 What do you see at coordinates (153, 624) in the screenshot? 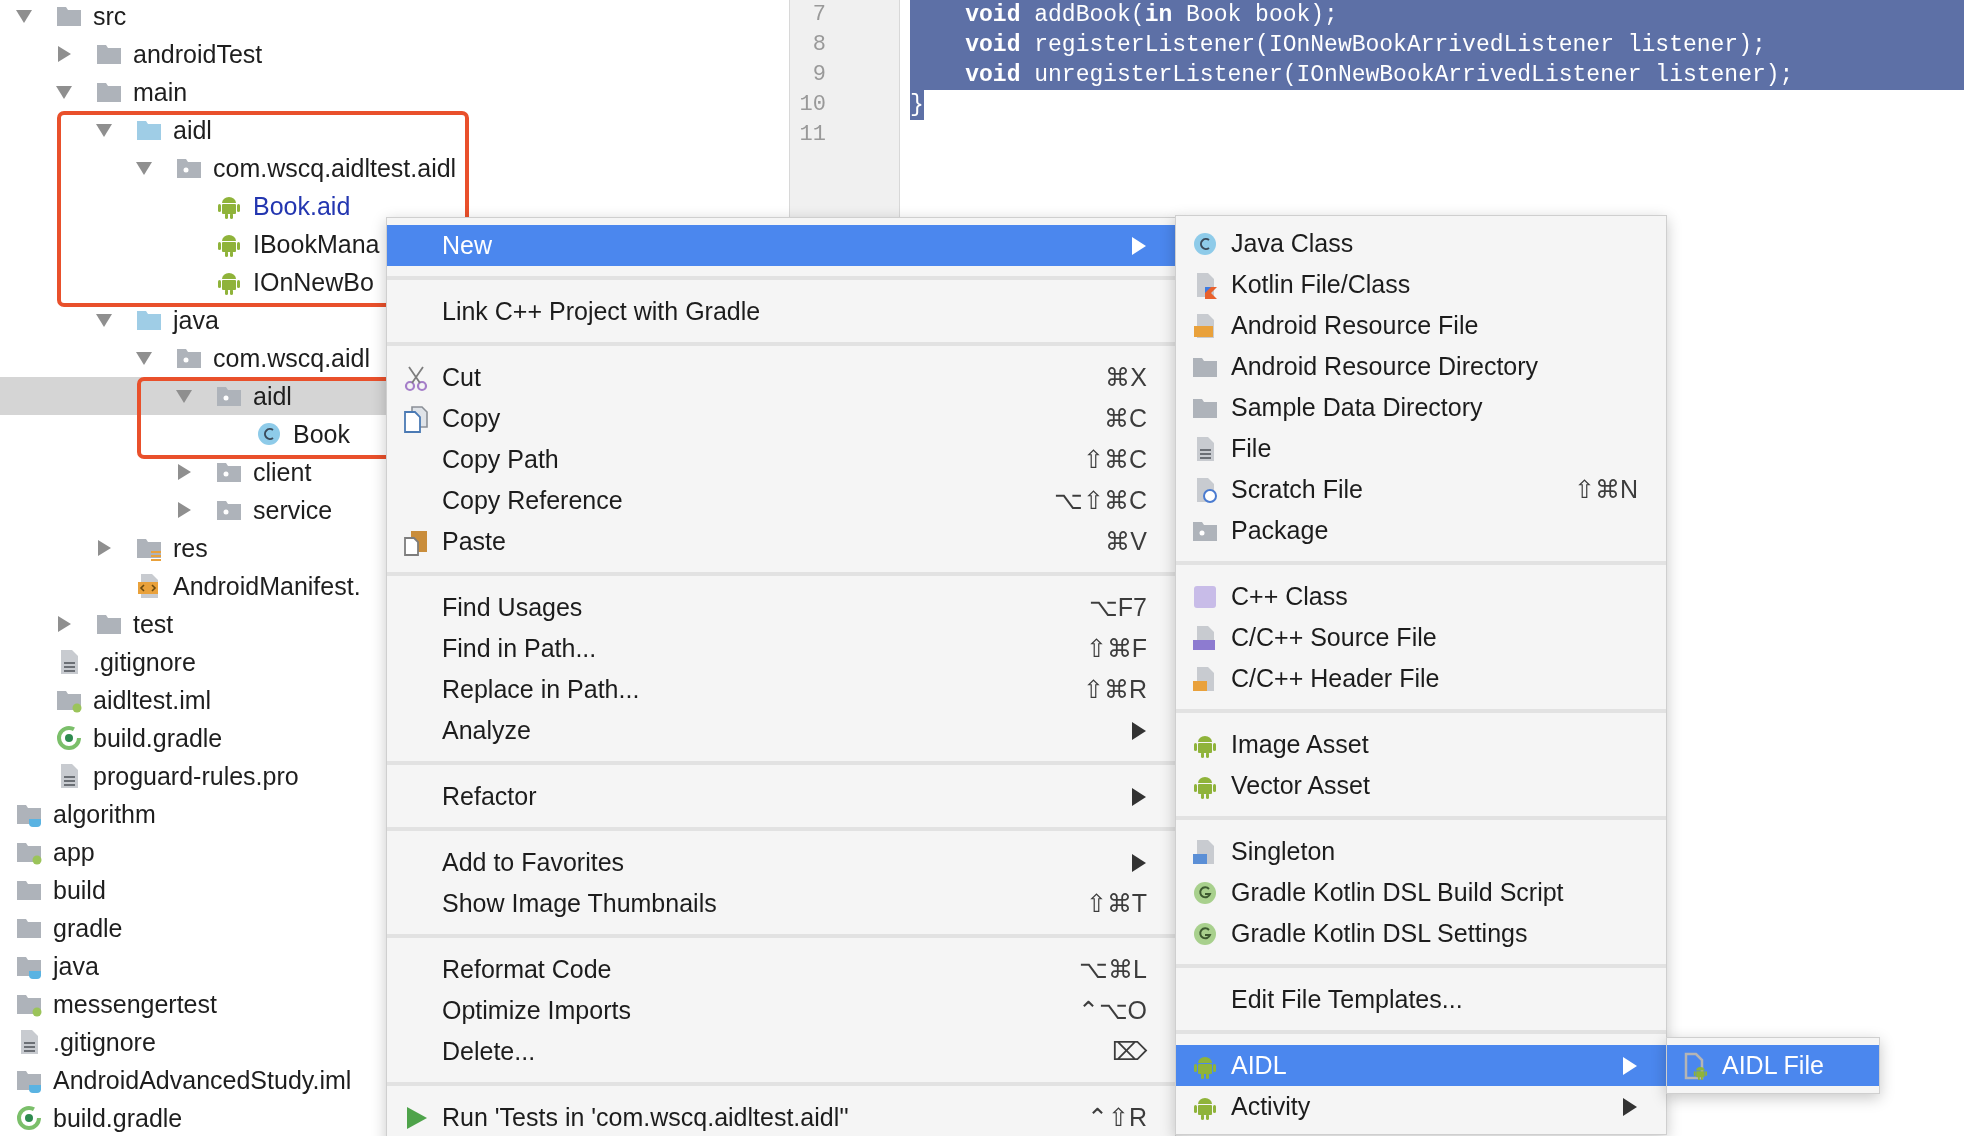
I see `tree-item-label: test` at bounding box center [153, 624].